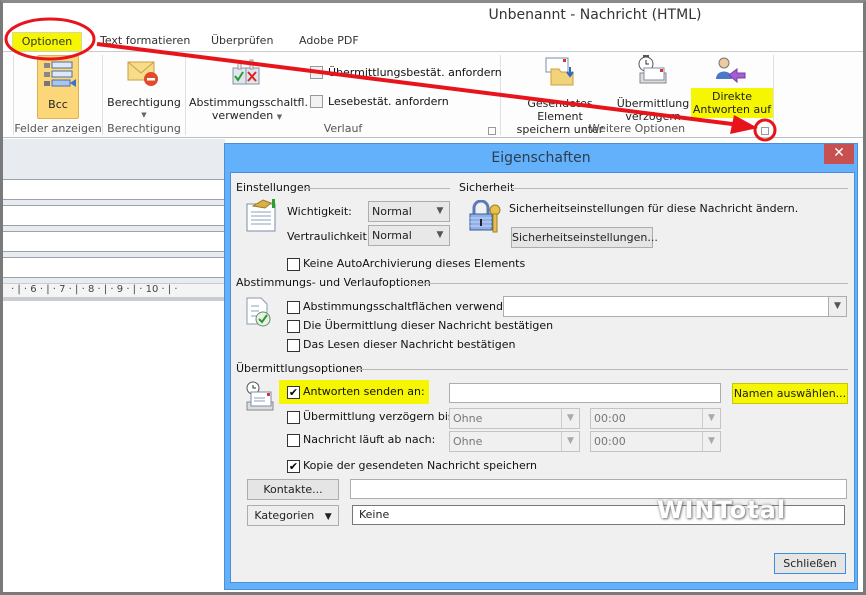 The width and height of the screenshot is (866, 595). I want to click on annotation-arrow-line, so click(418, 84).